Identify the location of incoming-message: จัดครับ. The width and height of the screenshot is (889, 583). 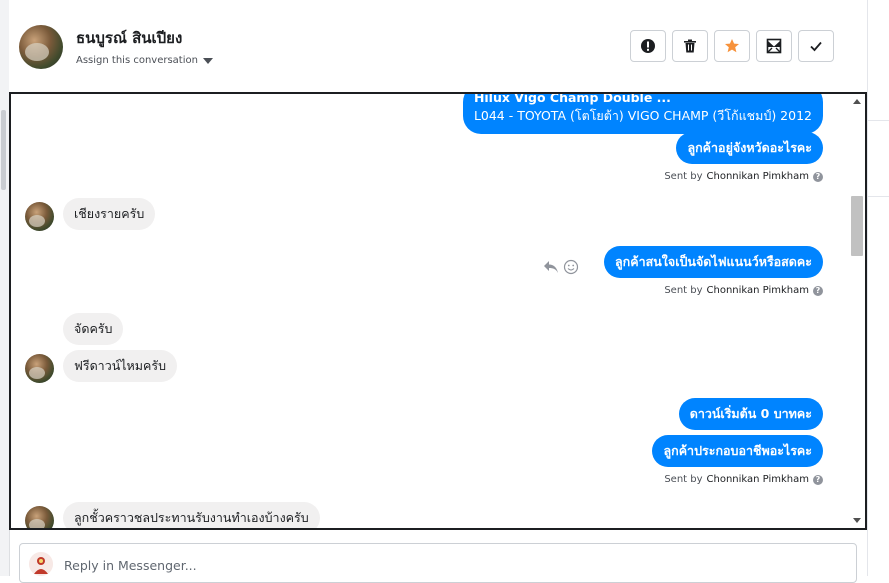
(93, 329).